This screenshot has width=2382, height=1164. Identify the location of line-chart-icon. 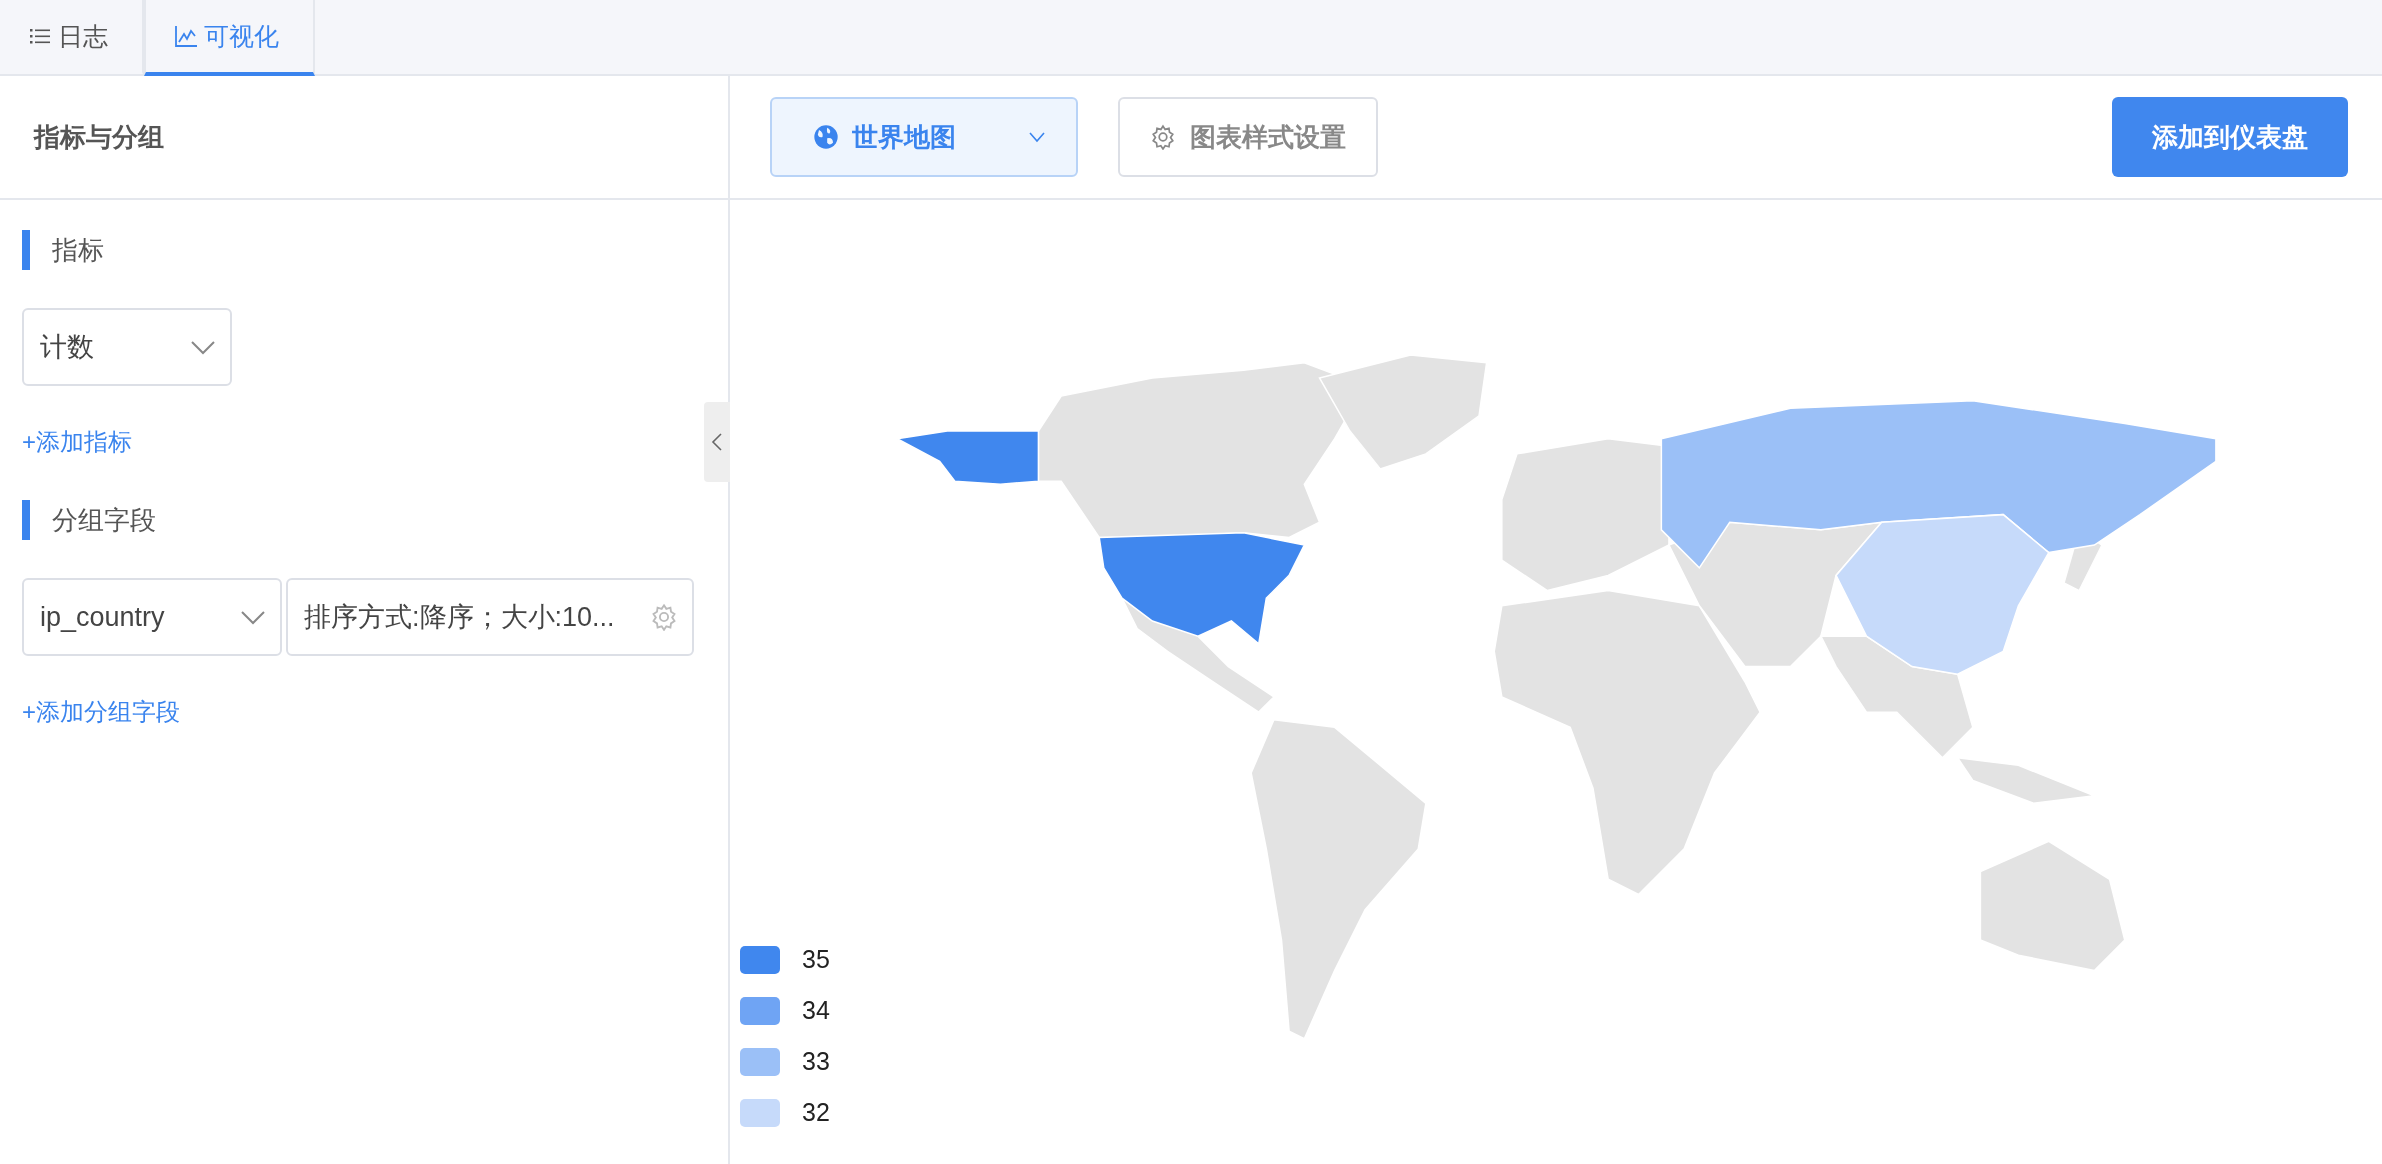
(186, 36).